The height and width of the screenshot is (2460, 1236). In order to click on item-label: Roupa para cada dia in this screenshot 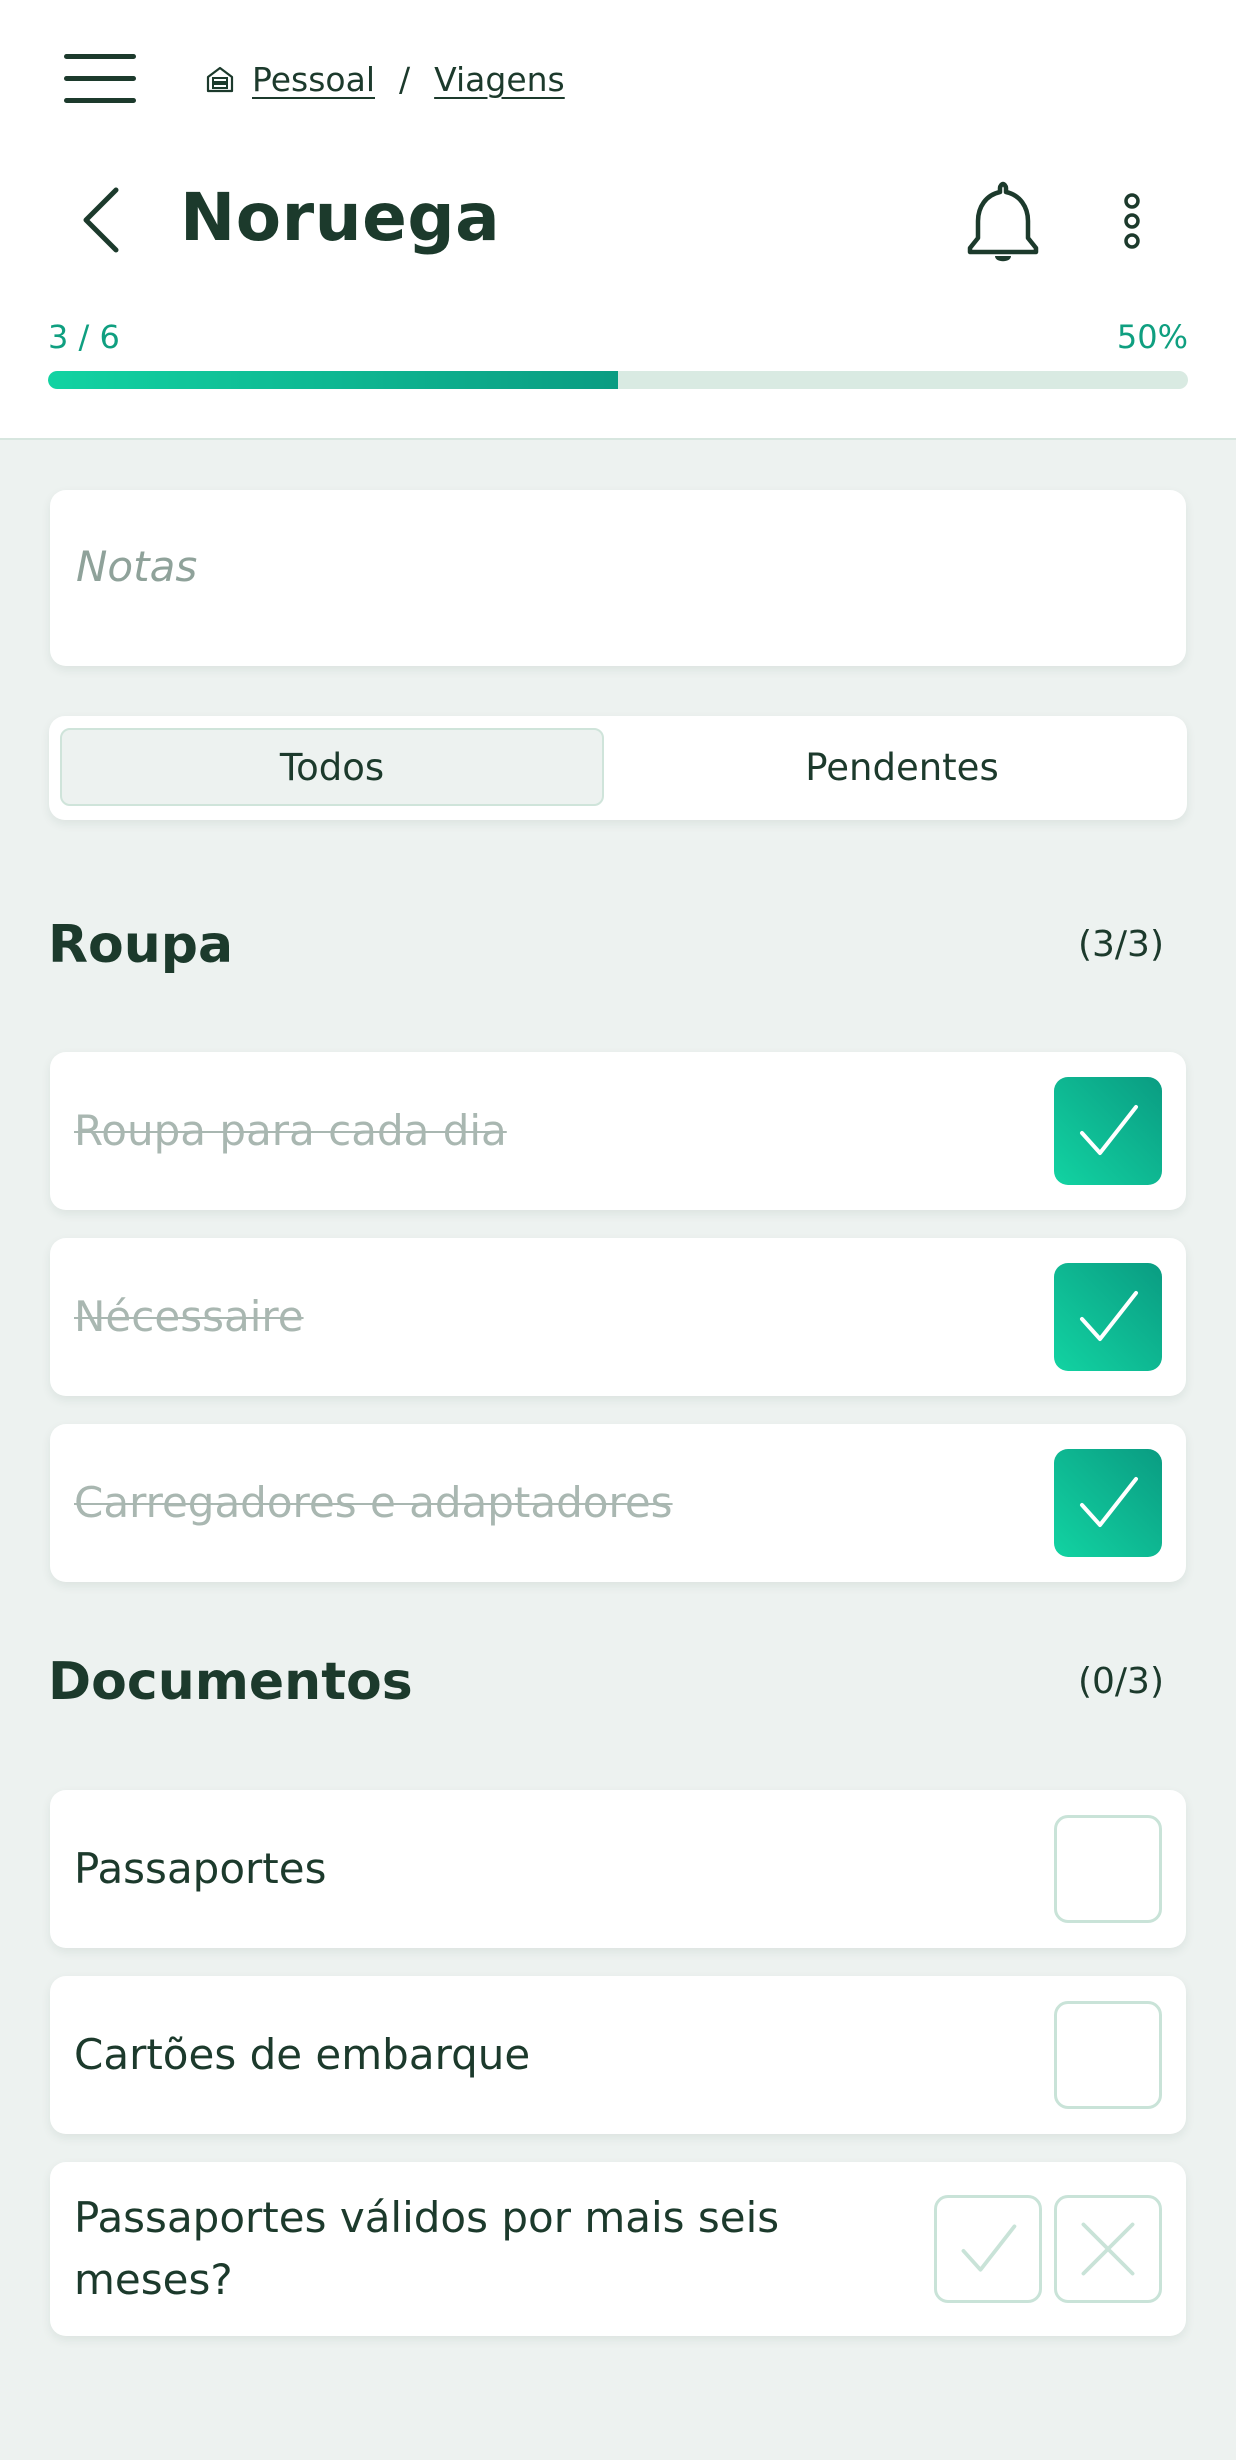, I will do `click(290, 1130)`.